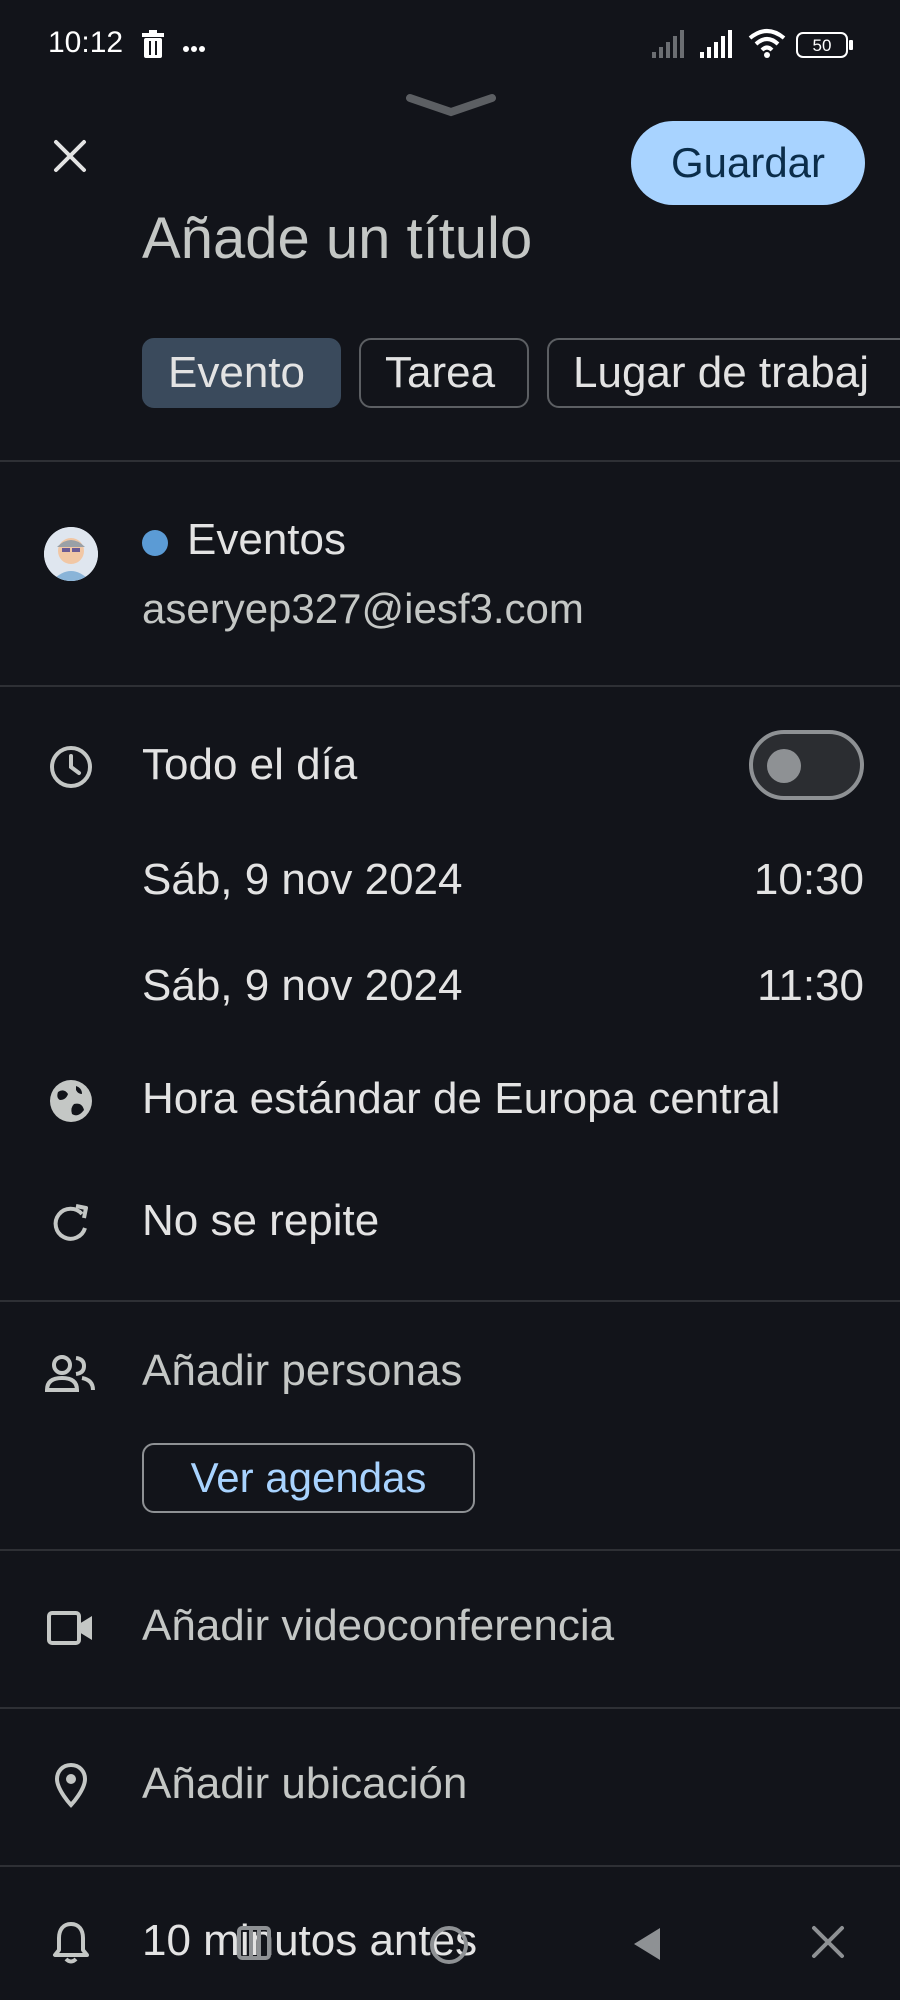  I want to click on wifi-icon, so click(767, 45).